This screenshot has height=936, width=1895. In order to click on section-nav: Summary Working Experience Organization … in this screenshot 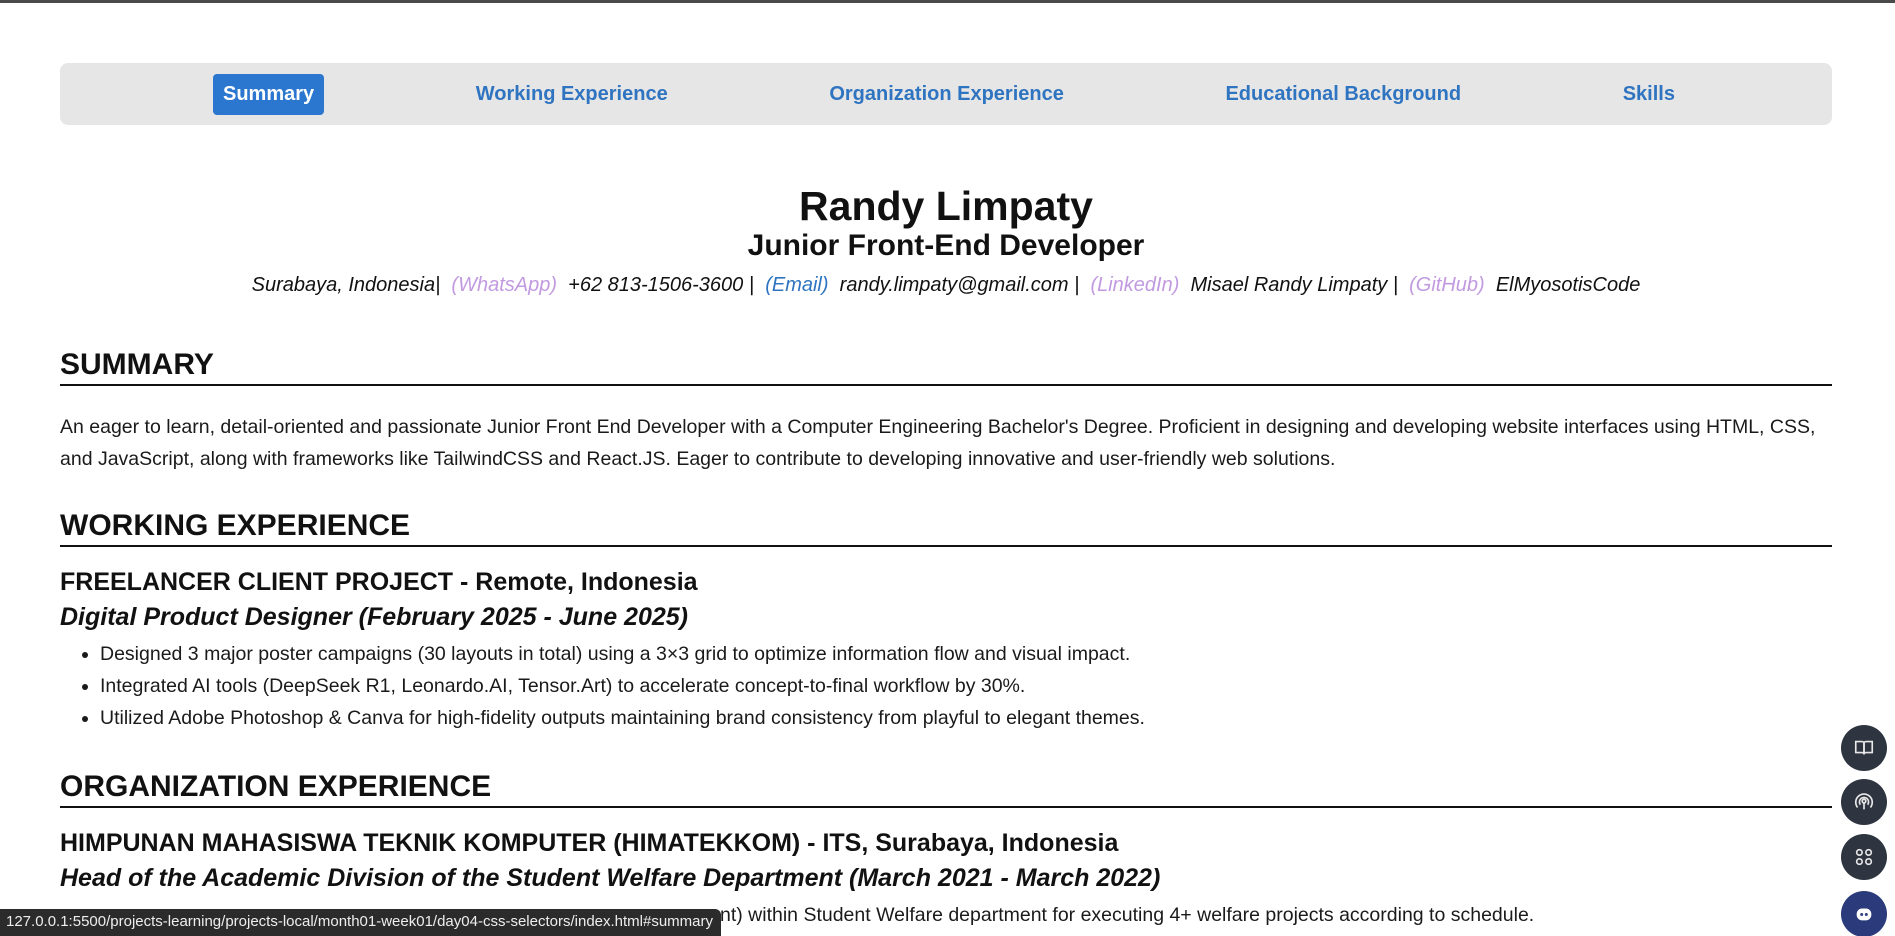, I will do `click(946, 94)`.